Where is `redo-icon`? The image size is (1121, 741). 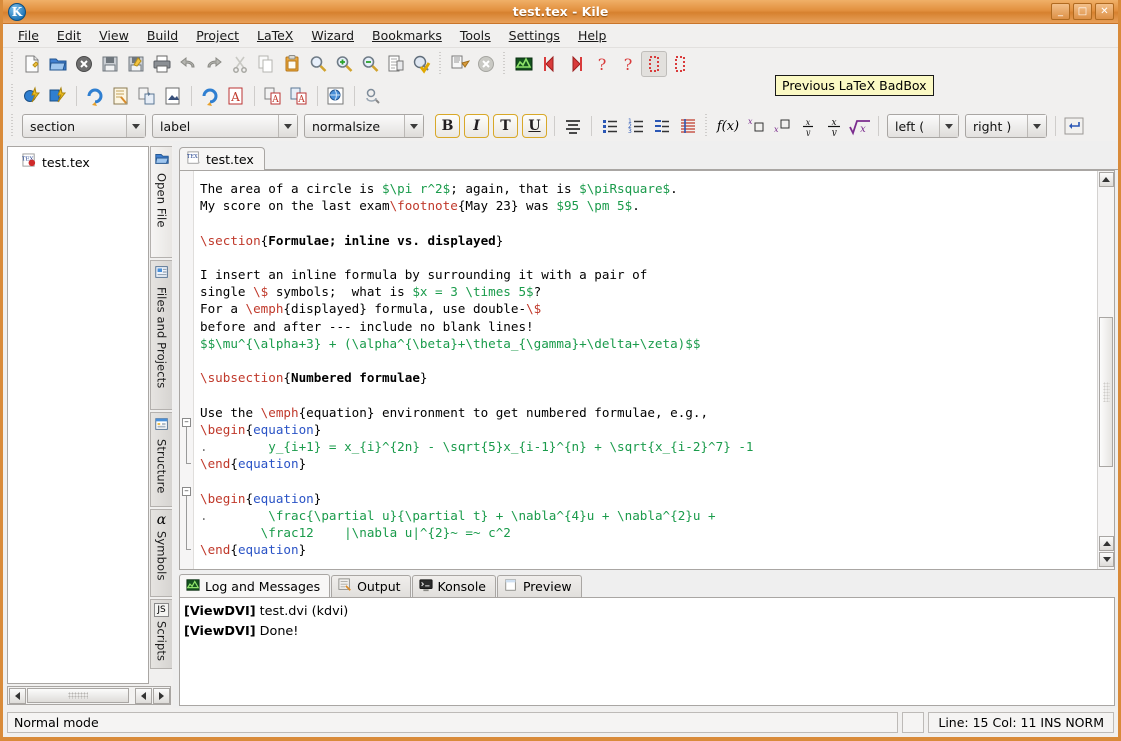
redo-icon is located at coordinates (214, 64).